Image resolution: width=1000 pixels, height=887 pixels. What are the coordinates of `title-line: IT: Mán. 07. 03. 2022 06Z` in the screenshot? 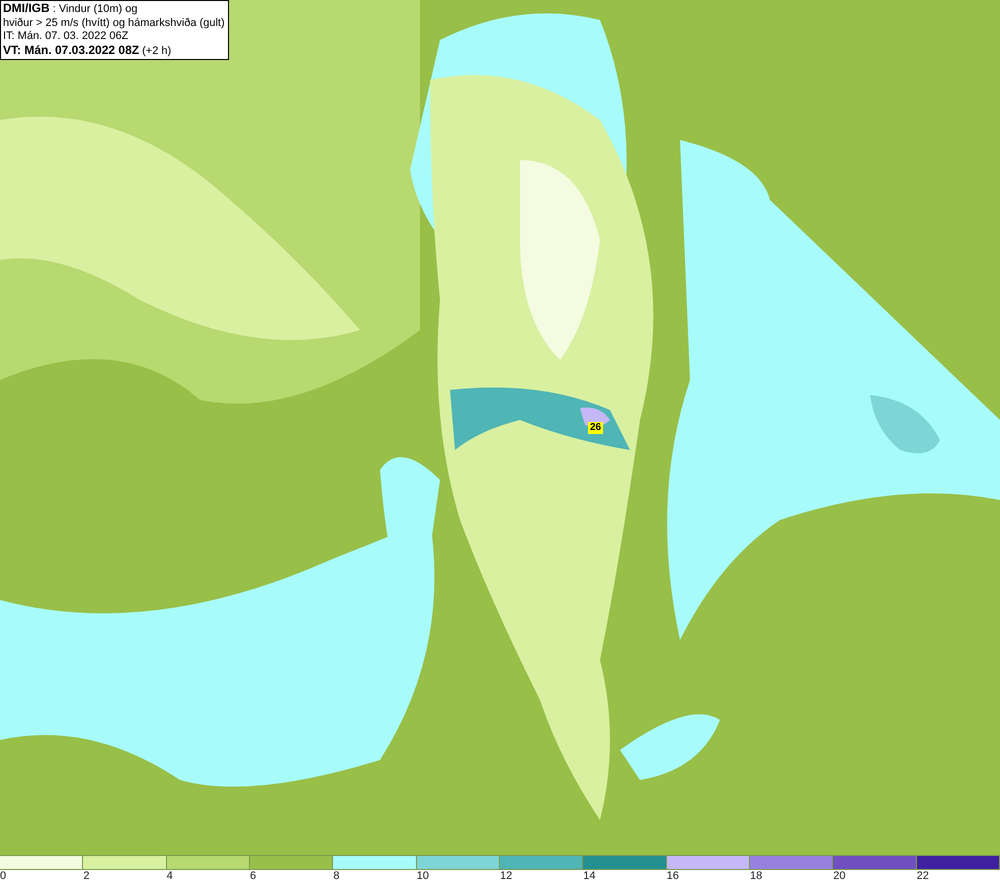 It's located at (66, 37).